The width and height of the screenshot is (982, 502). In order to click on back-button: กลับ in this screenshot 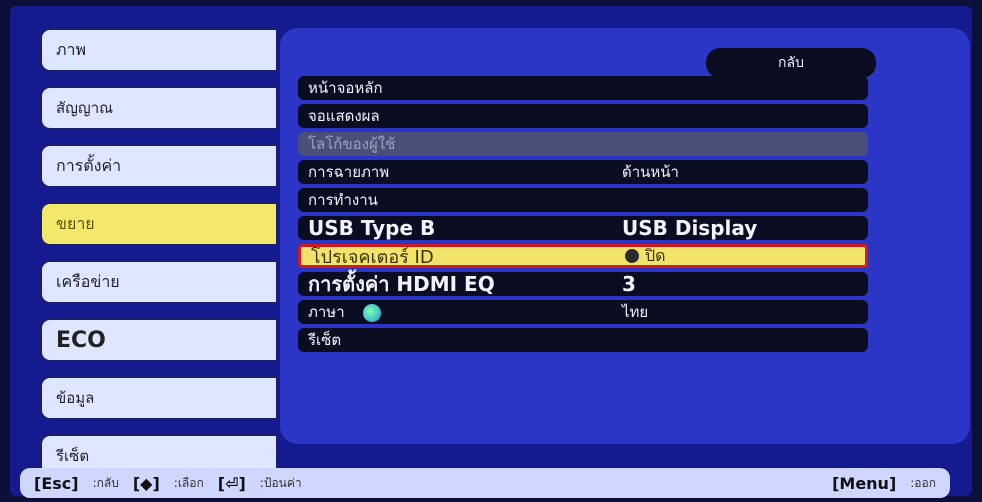, I will do `click(791, 63)`.